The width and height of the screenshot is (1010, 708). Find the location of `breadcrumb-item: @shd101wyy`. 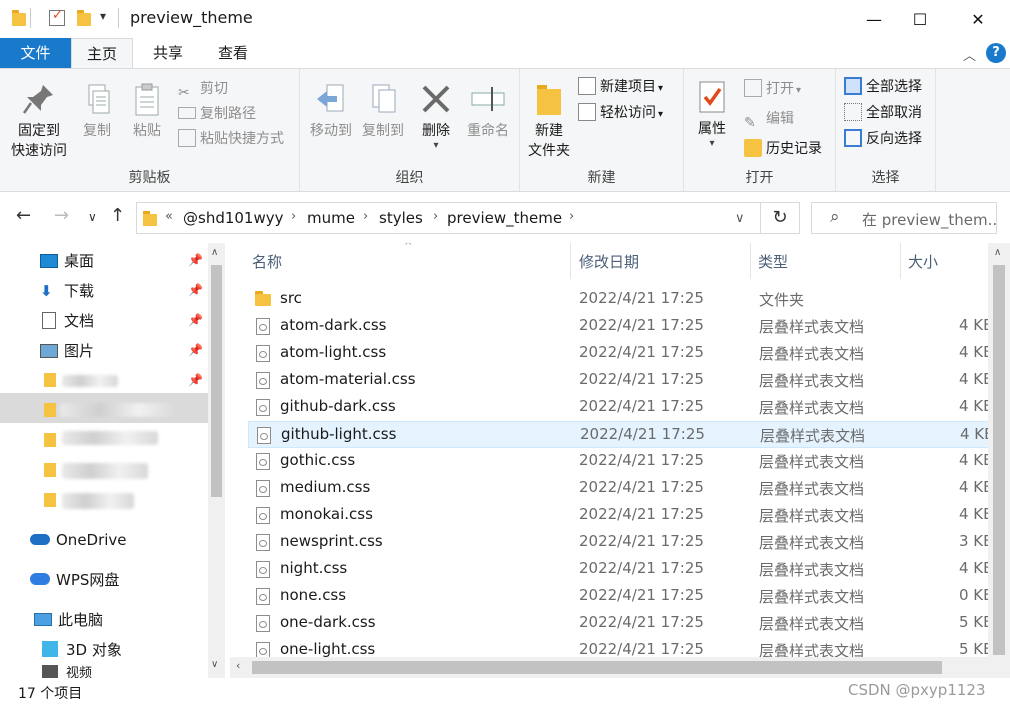

breadcrumb-item: @shd101wyy is located at coordinates (233, 218).